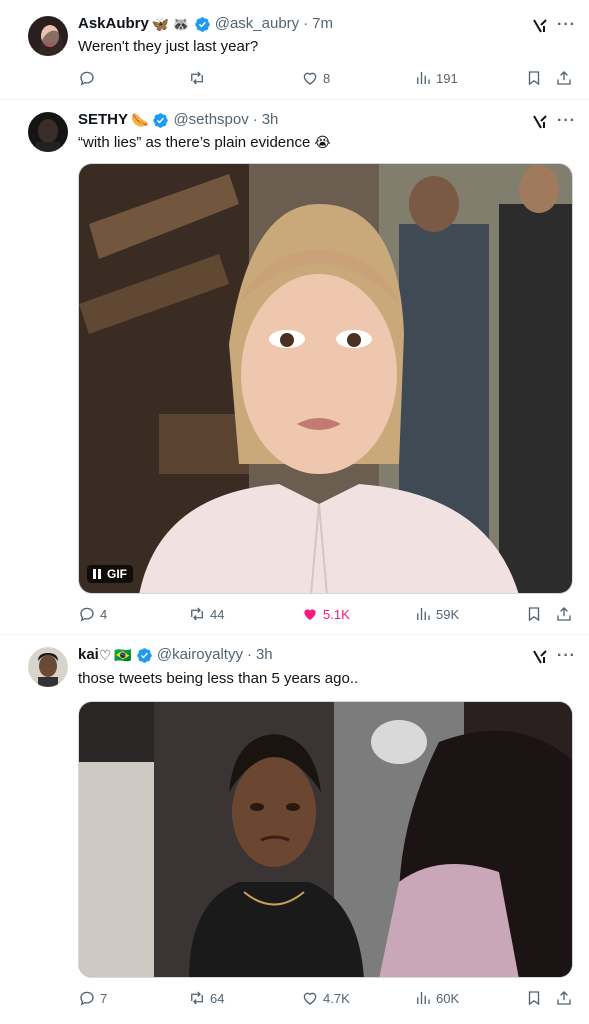 This screenshot has width=589, height=1024. Describe the element at coordinates (110, 574) in the screenshot. I see `gif-badge: GIF` at that location.